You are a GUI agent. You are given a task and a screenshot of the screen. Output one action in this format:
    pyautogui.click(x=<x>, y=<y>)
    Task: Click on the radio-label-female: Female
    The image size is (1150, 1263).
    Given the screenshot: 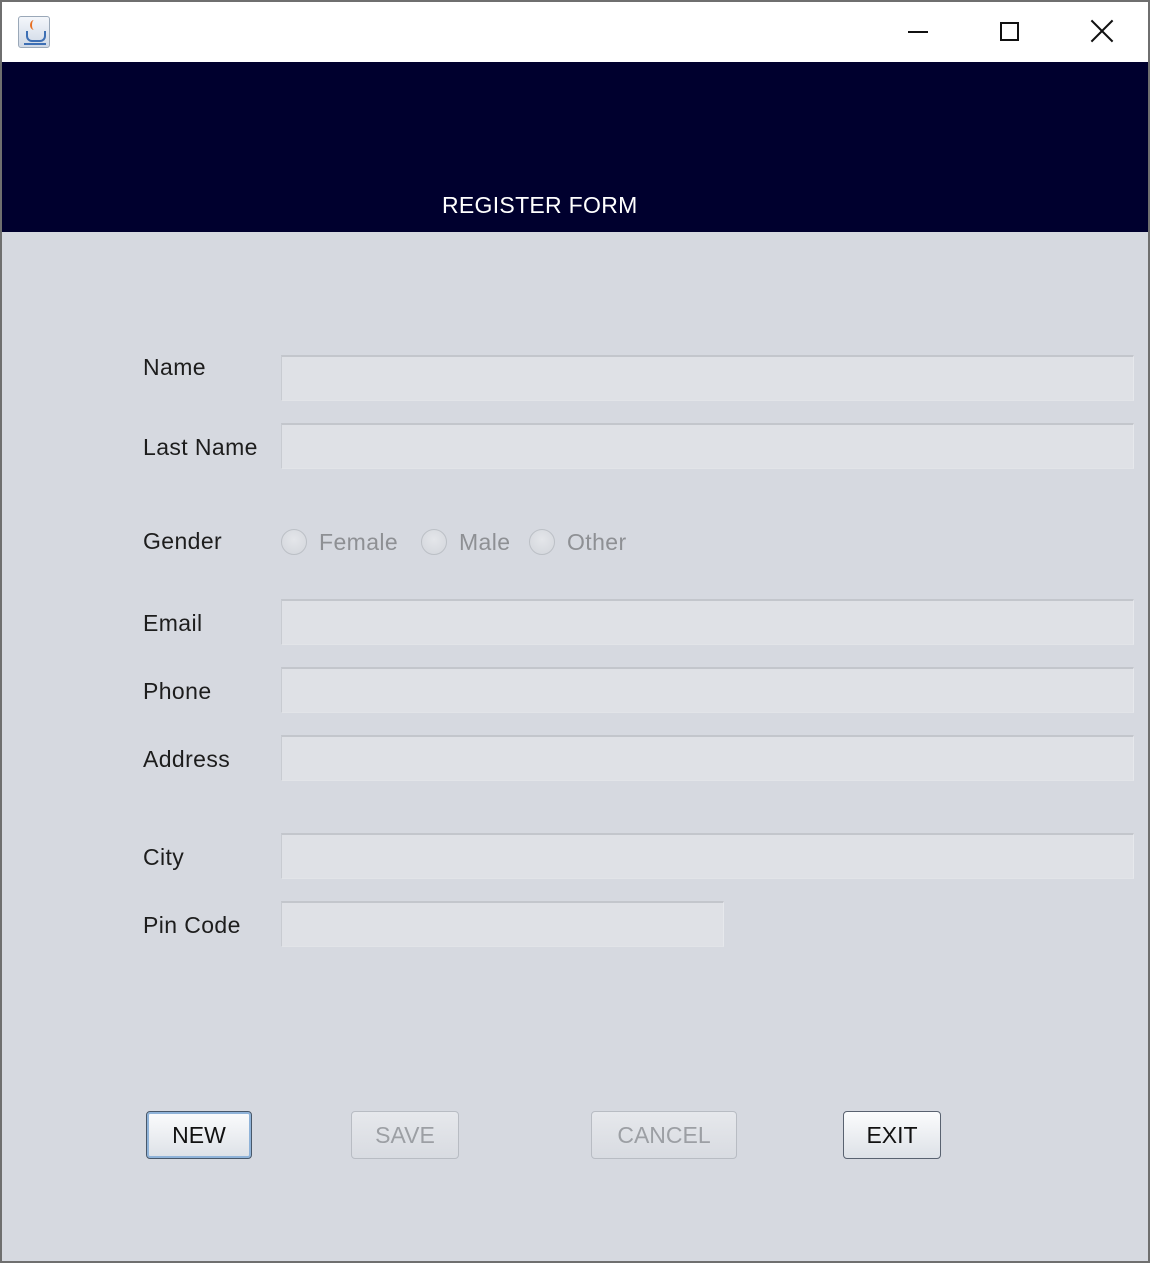 What is the action you would take?
    pyautogui.click(x=359, y=542)
    